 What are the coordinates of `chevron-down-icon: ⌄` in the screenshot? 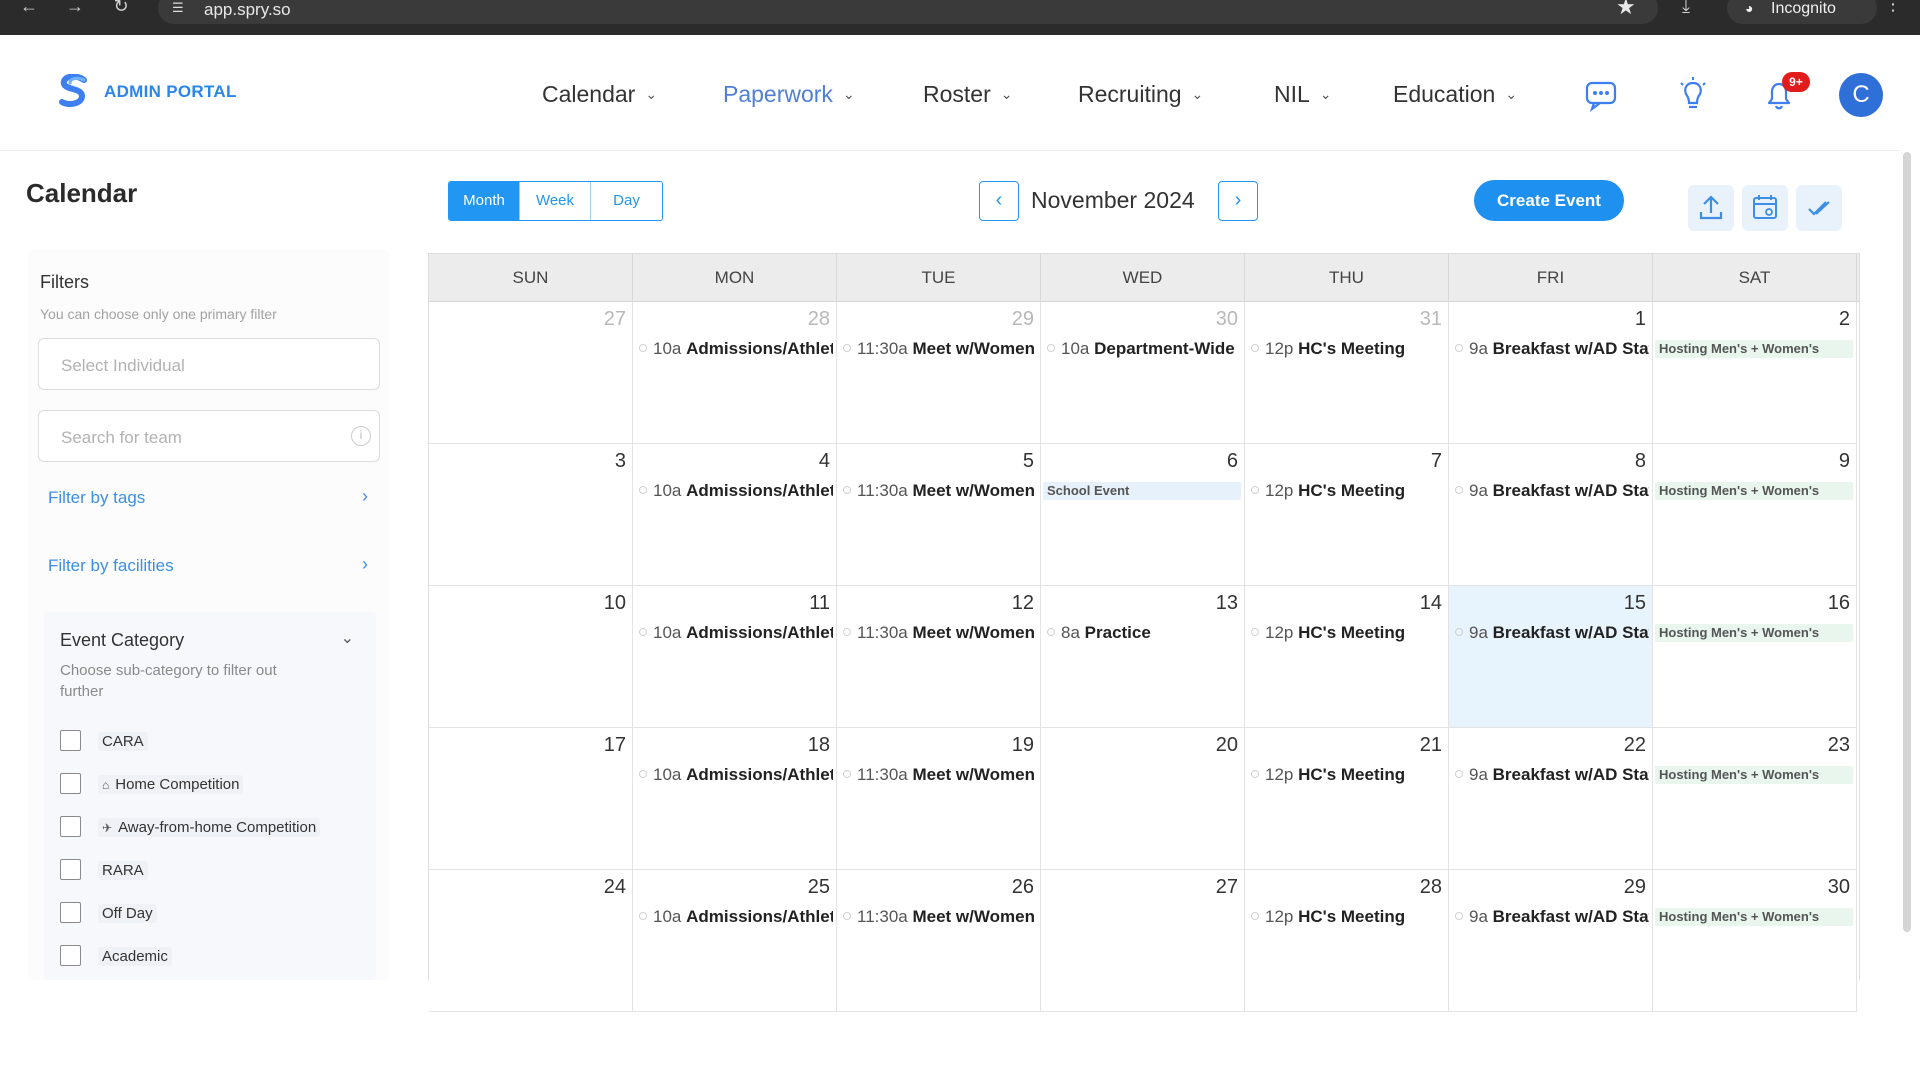 It's located at (347, 638).